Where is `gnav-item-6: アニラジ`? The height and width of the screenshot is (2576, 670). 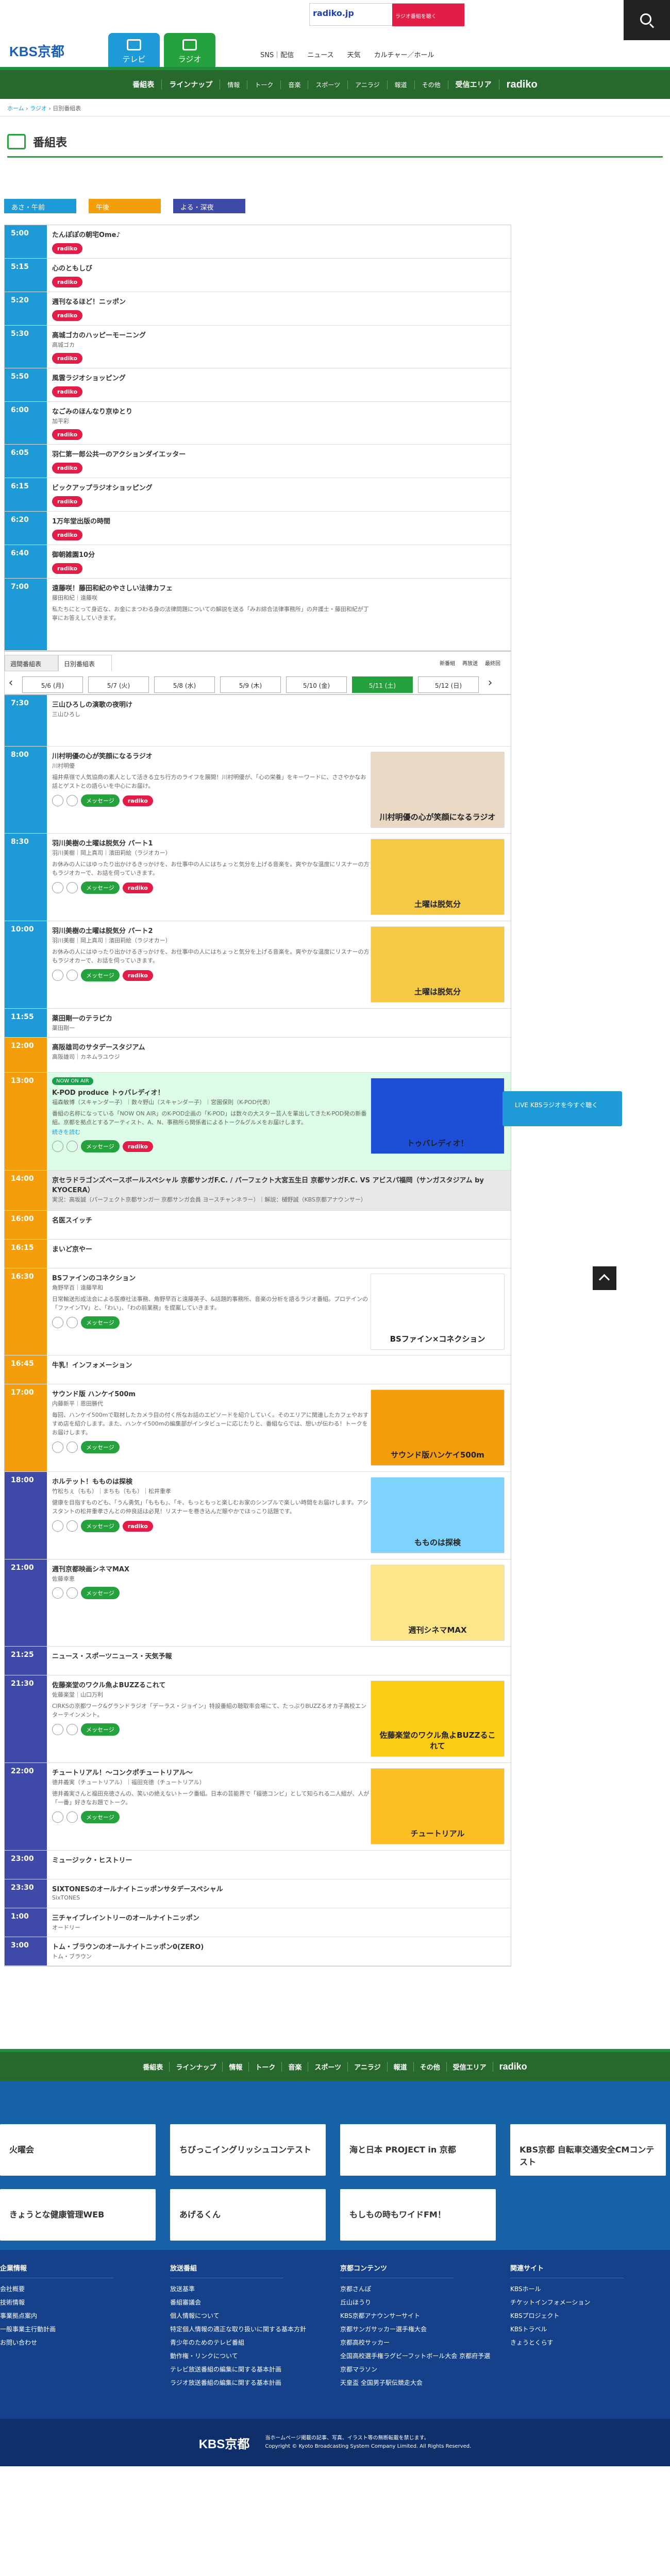
gnav-item-6: アニラジ is located at coordinates (368, 84).